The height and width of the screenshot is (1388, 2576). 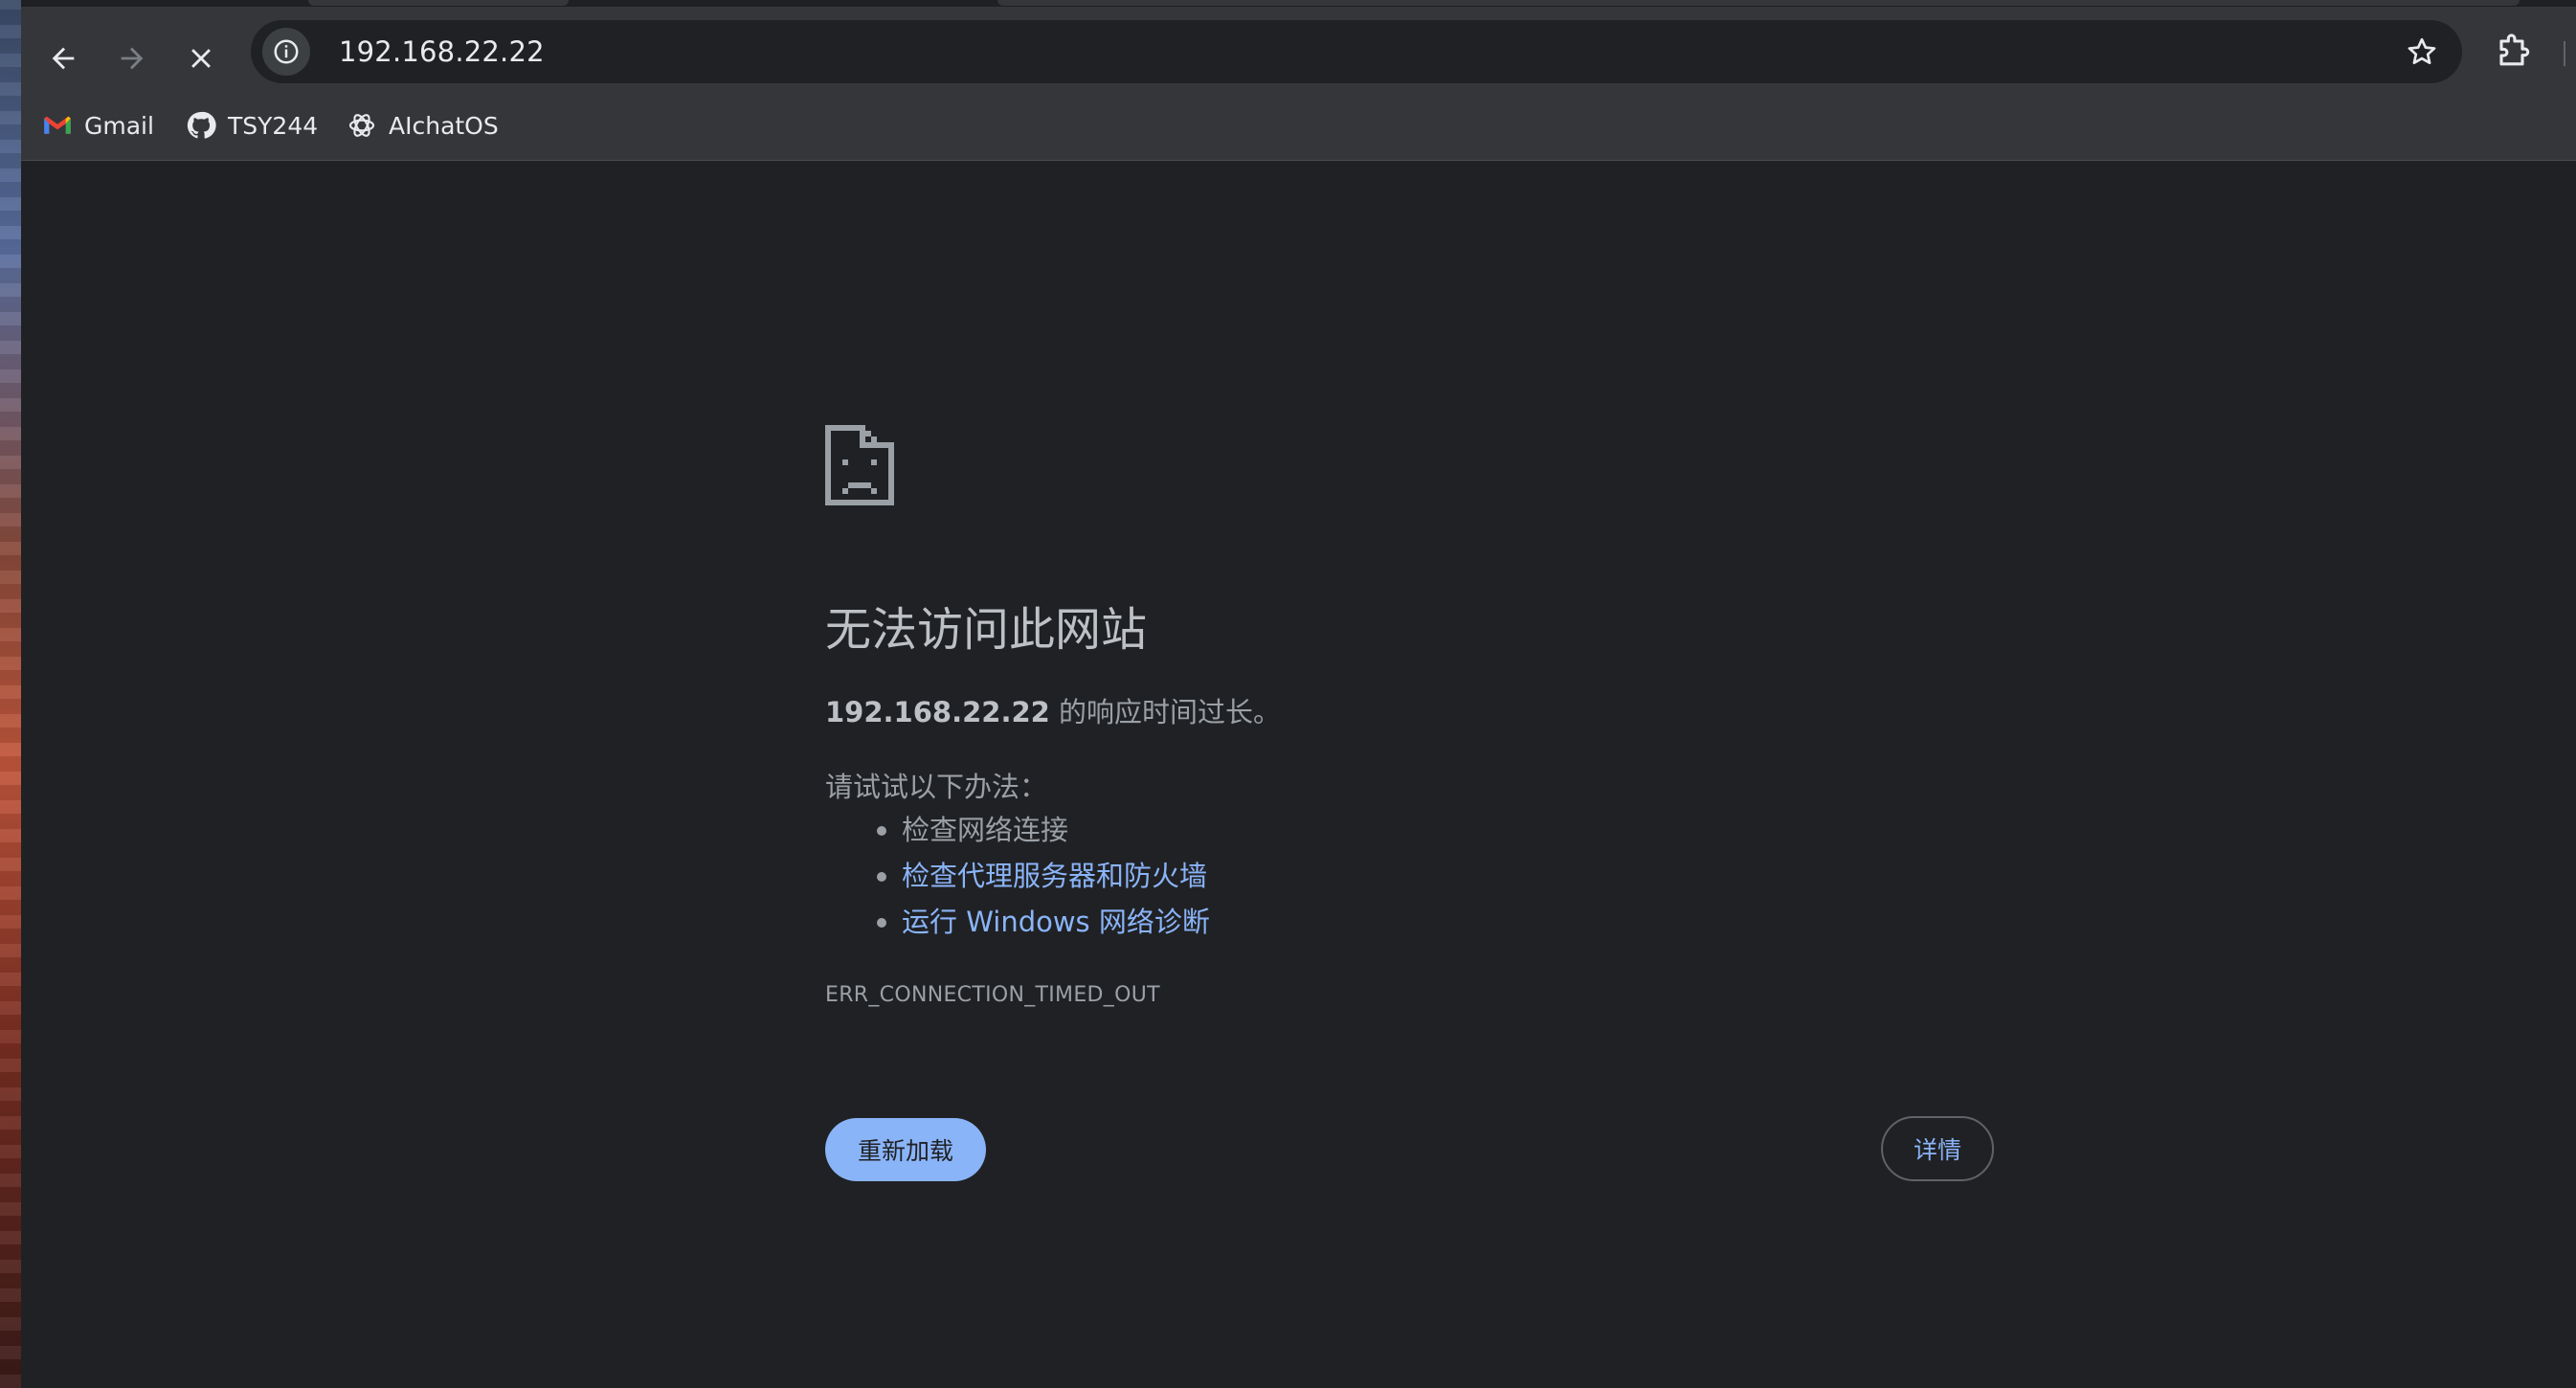 I want to click on gmail-icon, so click(x=58, y=125).